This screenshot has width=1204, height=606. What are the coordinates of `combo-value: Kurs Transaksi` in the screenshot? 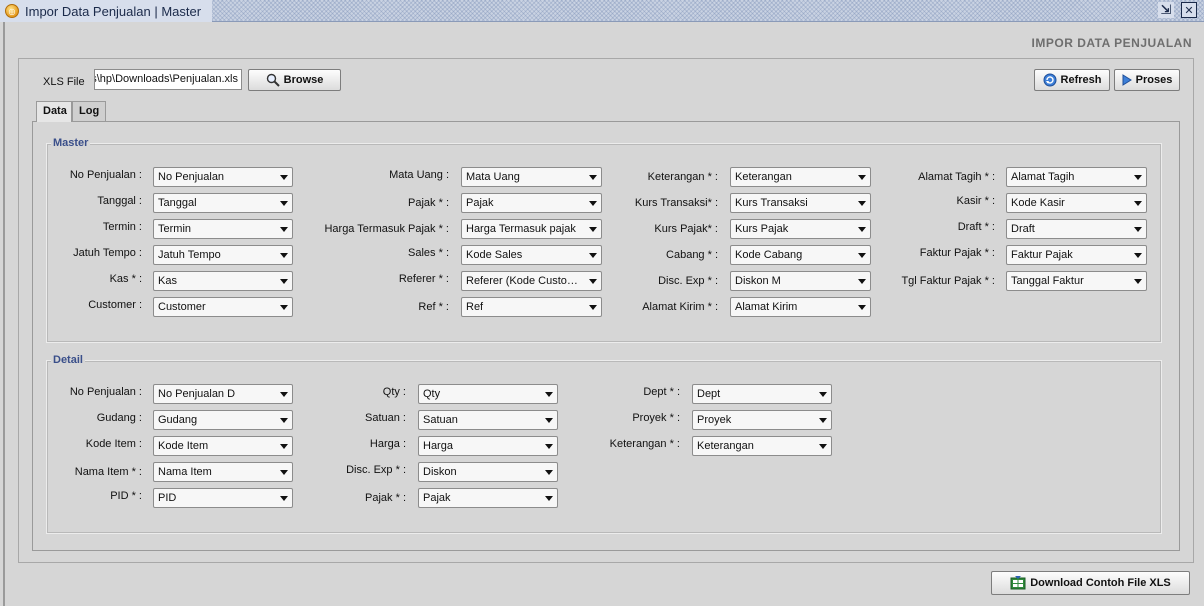 It's located at (771, 203).